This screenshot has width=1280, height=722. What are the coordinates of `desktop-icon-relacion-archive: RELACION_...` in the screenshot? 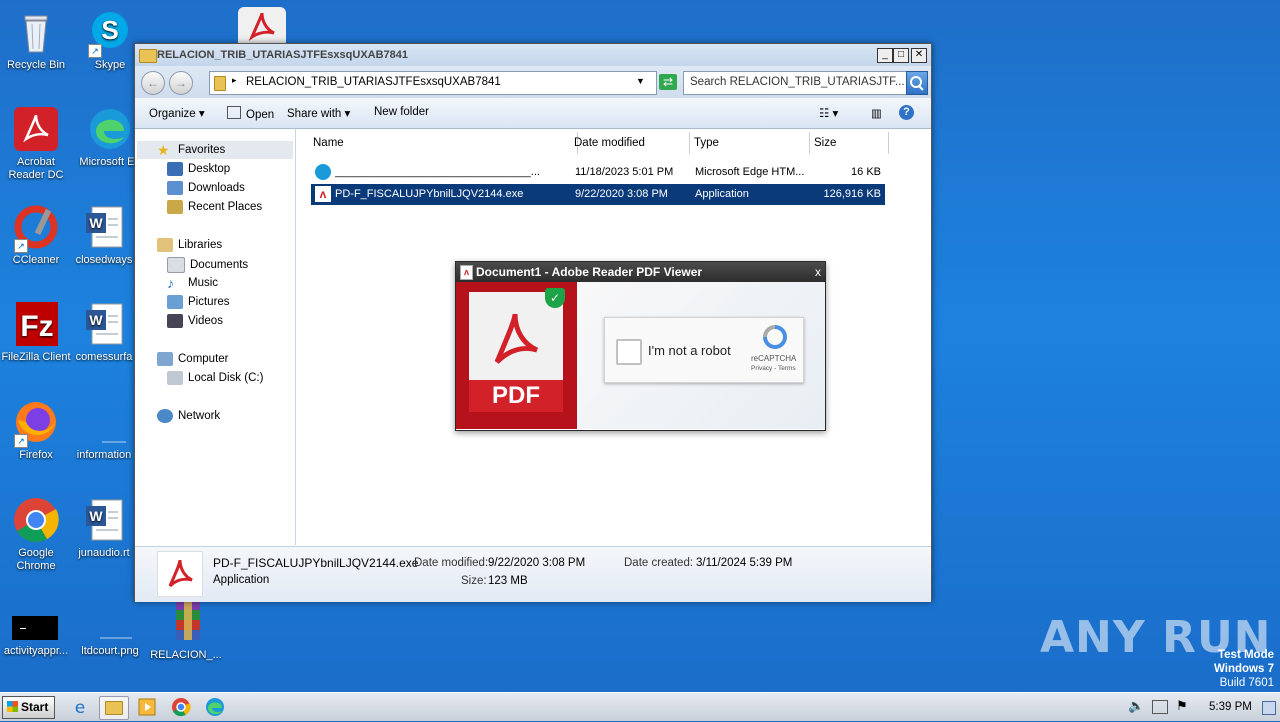 It's located at (186, 630).